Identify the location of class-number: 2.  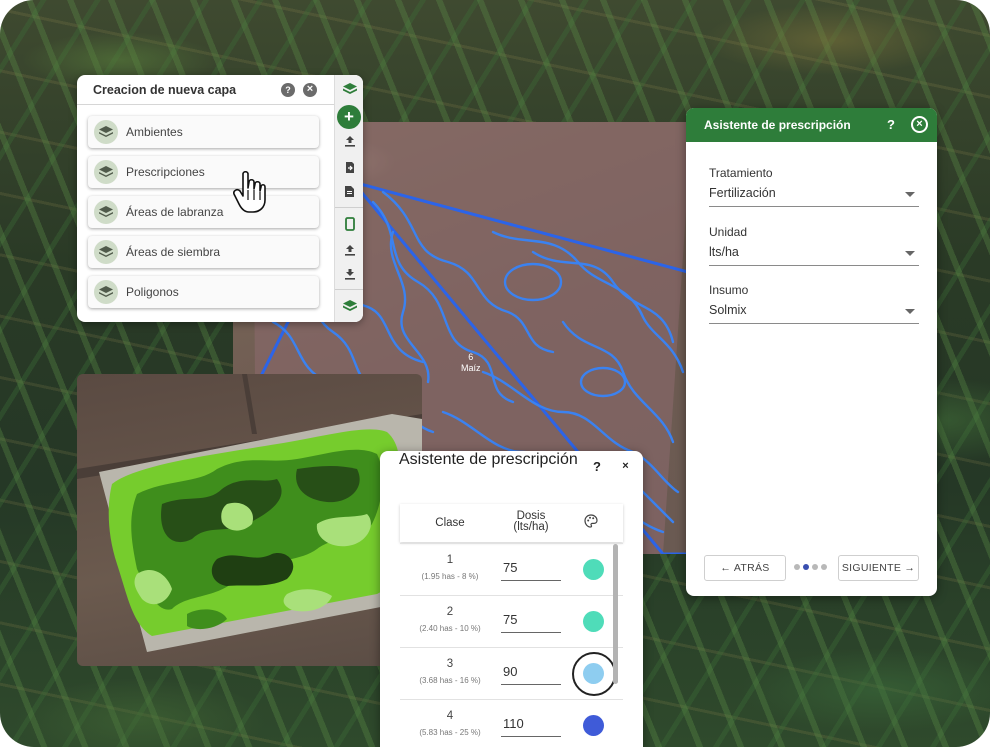
(450, 612).